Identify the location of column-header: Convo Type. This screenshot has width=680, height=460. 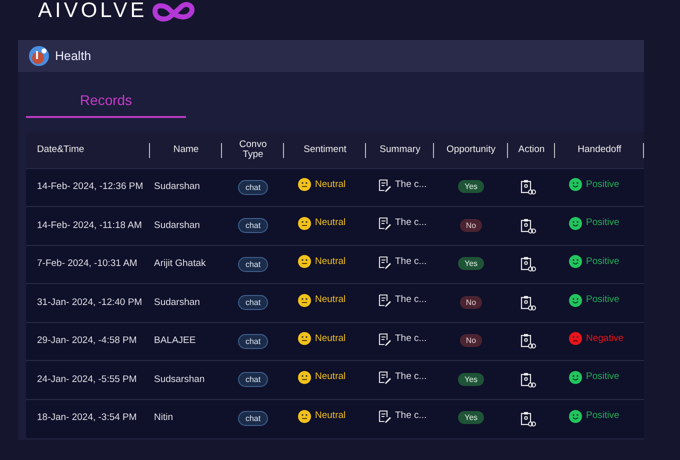
(253, 150).